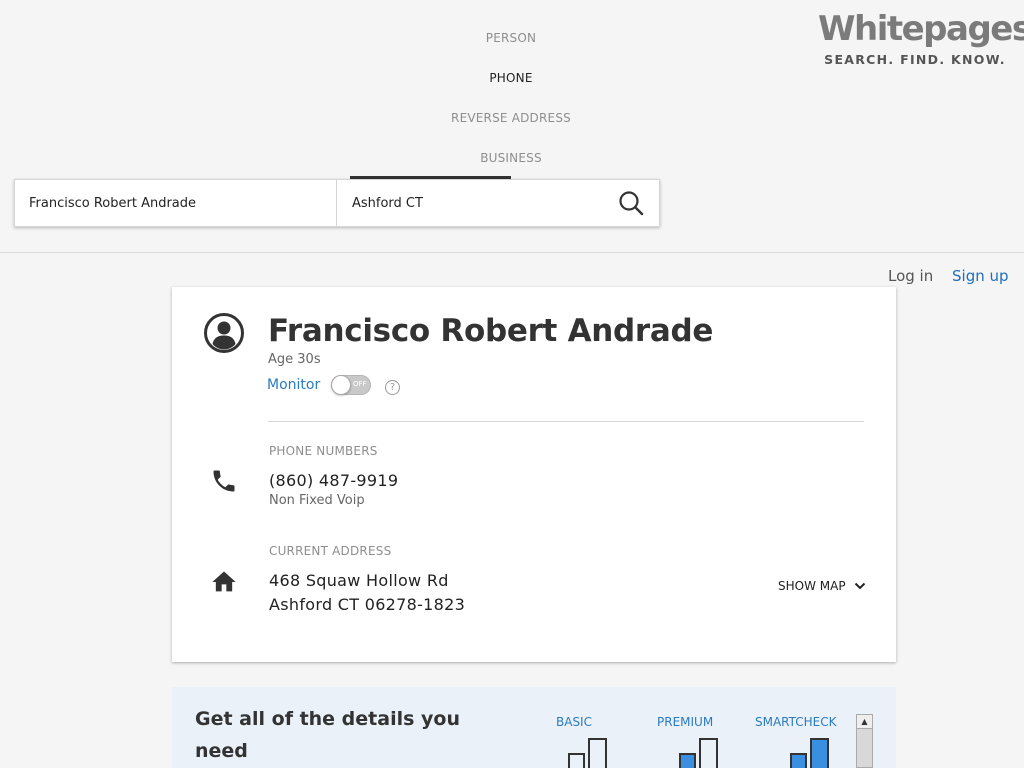  I want to click on toggle-knob, so click(341, 385).